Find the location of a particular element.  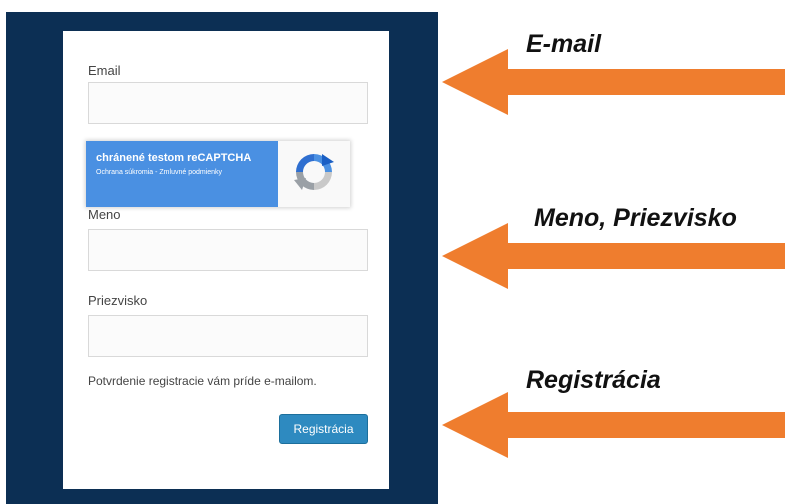

recaptcha-title: chránené testom reCAPTCHA is located at coordinates (174, 158).